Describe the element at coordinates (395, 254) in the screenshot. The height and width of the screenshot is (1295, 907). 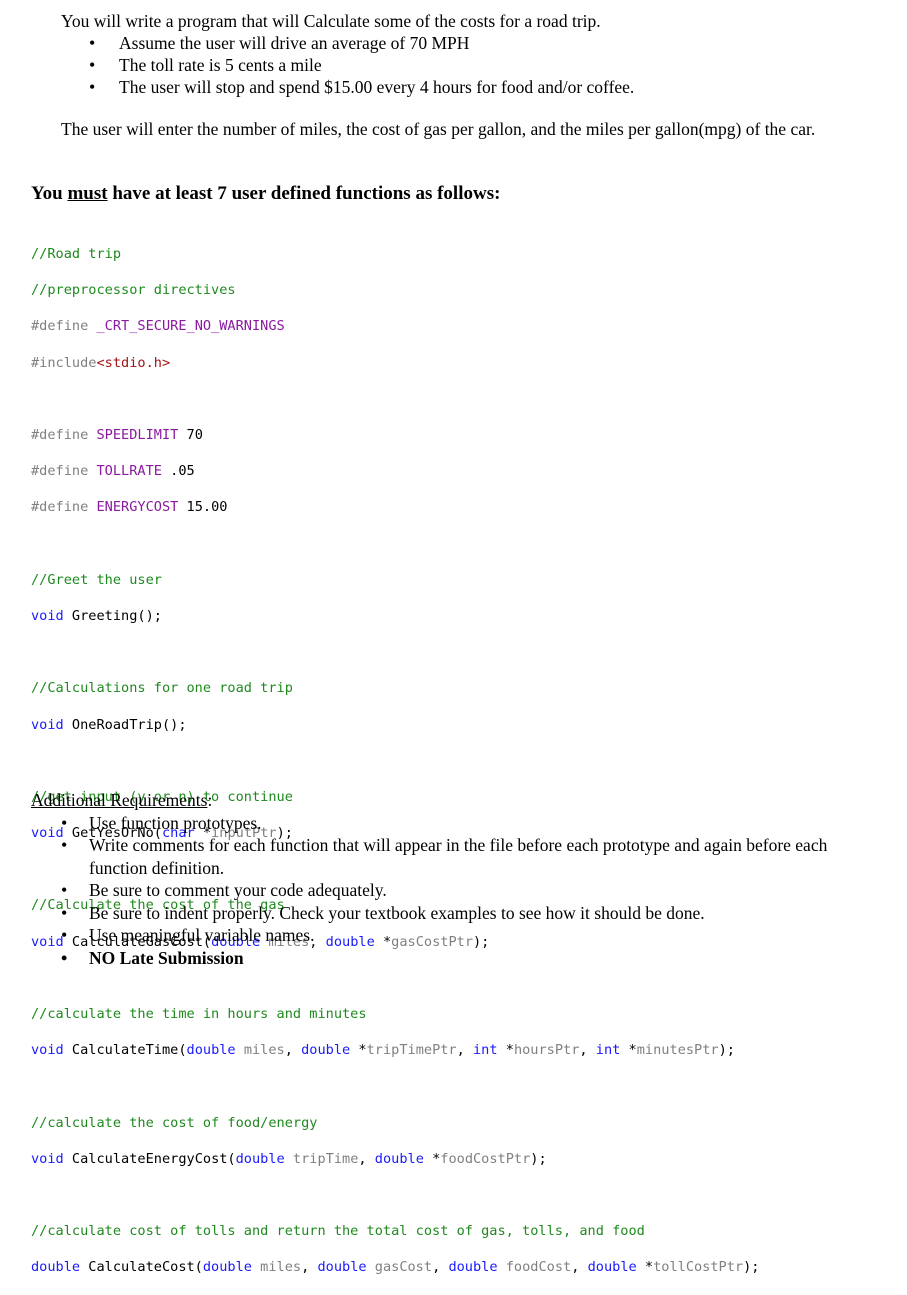
I see `code-line: //Road trip` at that location.